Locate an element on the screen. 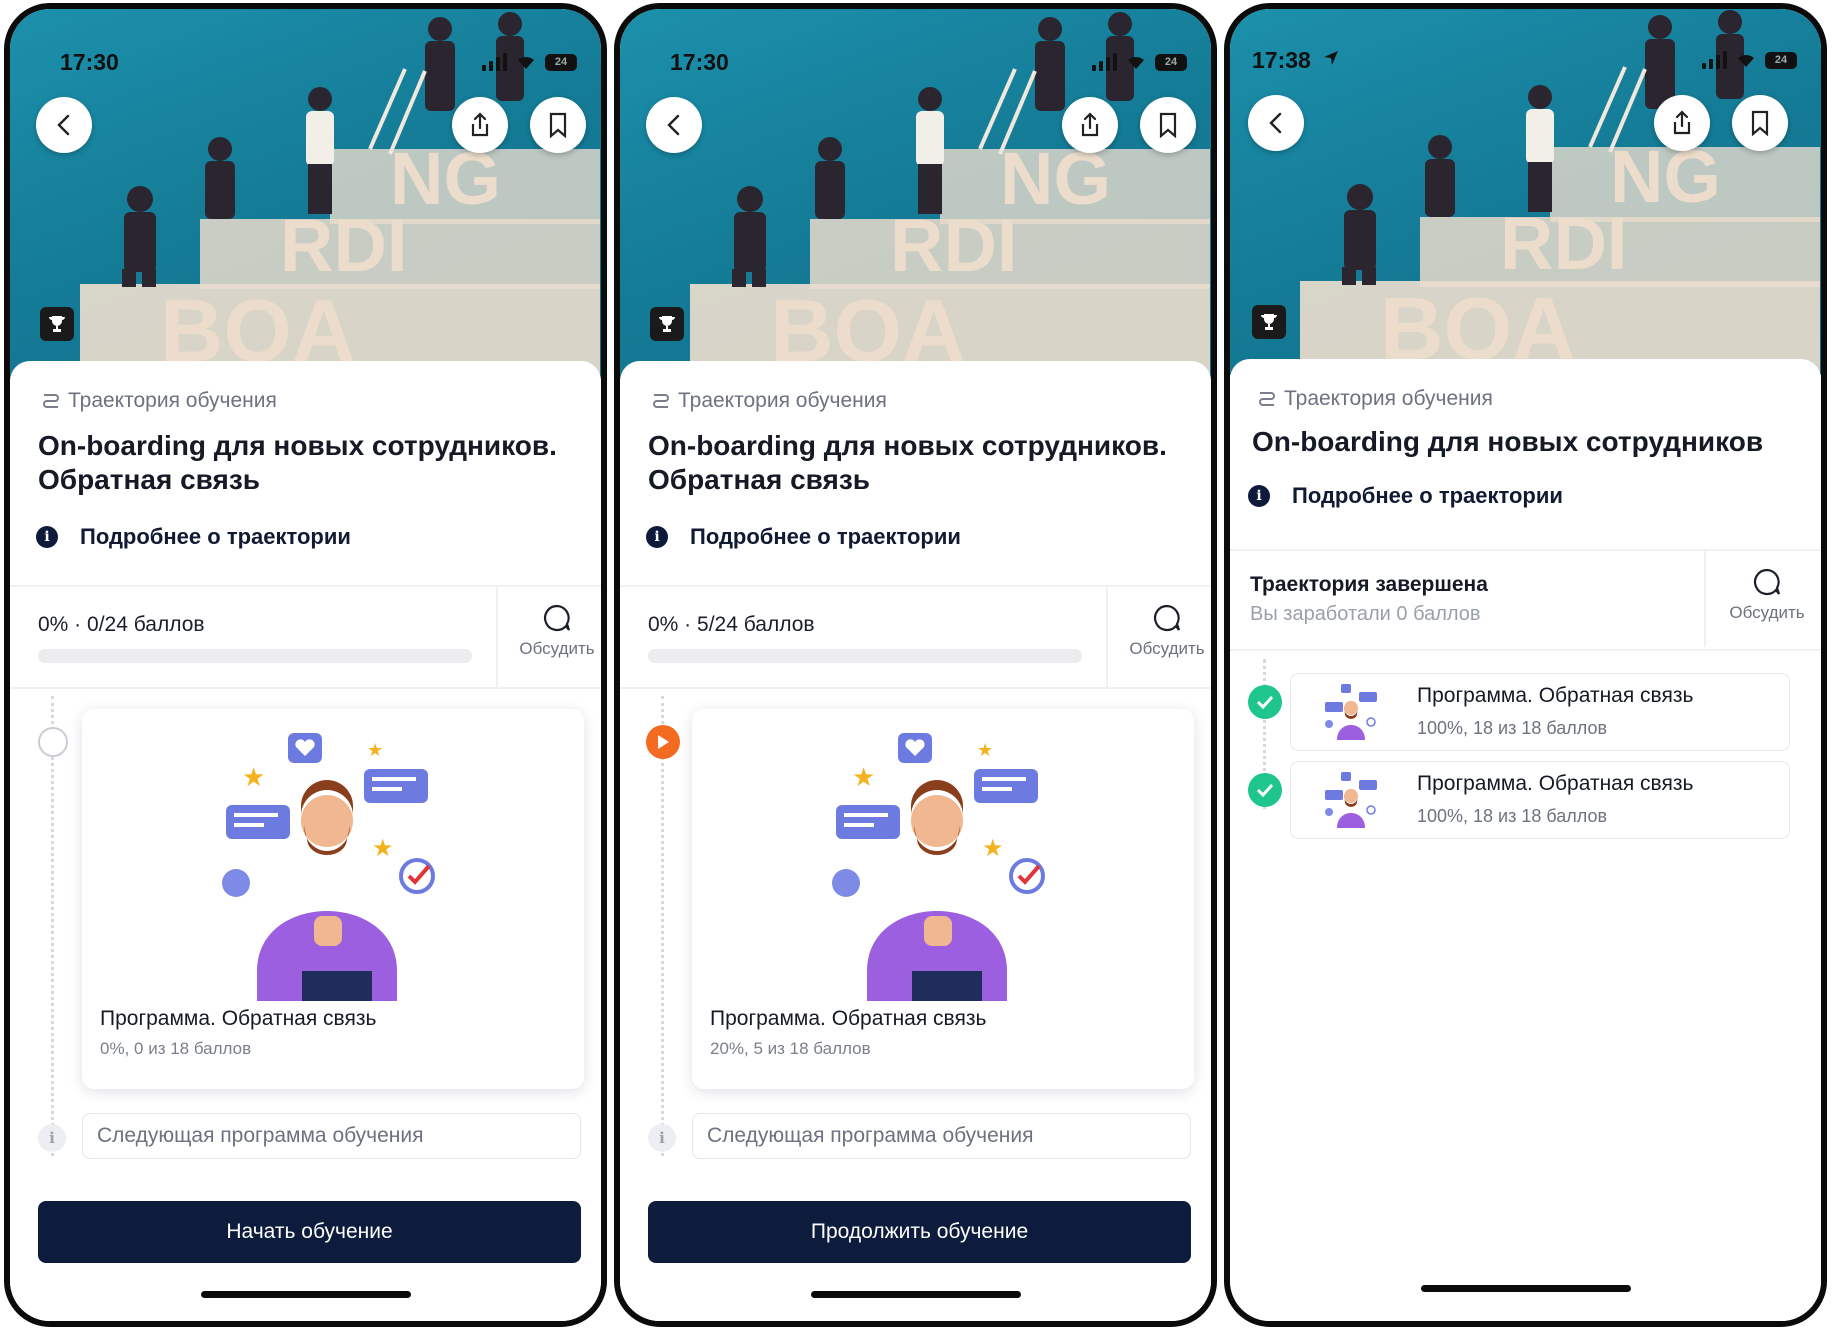 The image size is (1832, 1332). play-icon is located at coordinates (663, 742).